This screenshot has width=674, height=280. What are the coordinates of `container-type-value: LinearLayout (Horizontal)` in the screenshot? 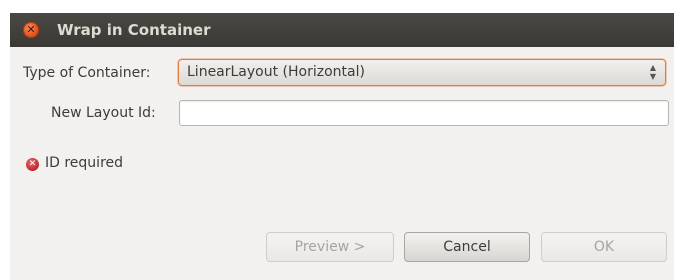 It's located at (276, 72).